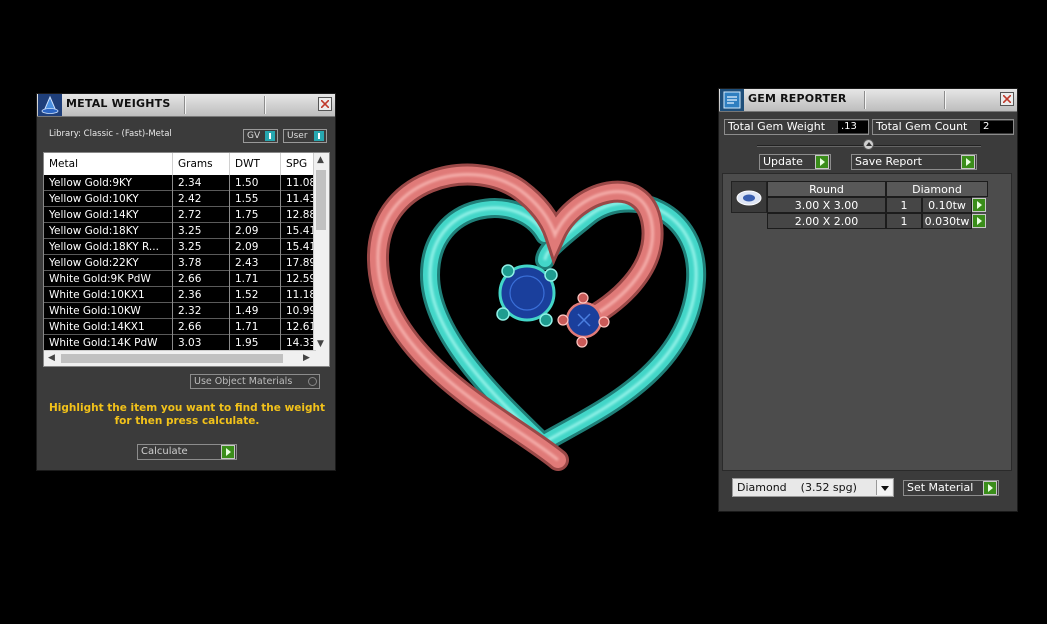 The image size is (1047, 624). Describe the element at coordinates (108, 183) in the screenshot. I see `metal-name-cell: Yellow Gold:9KY` at that location.